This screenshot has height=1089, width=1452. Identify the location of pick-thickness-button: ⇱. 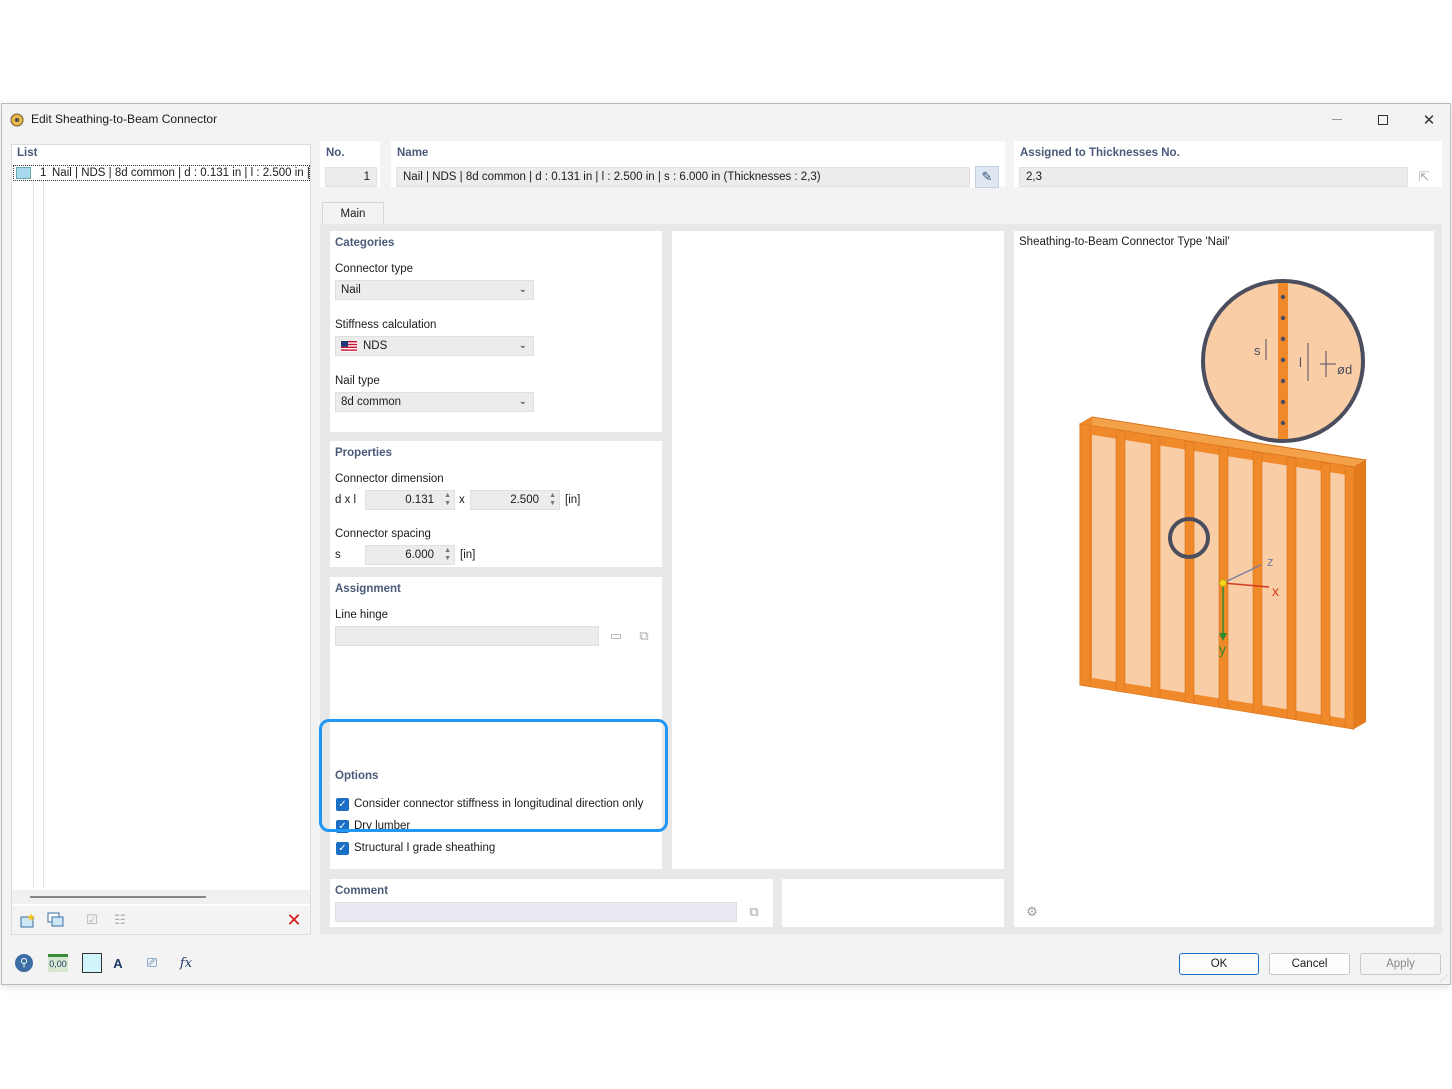
(1424, 177).